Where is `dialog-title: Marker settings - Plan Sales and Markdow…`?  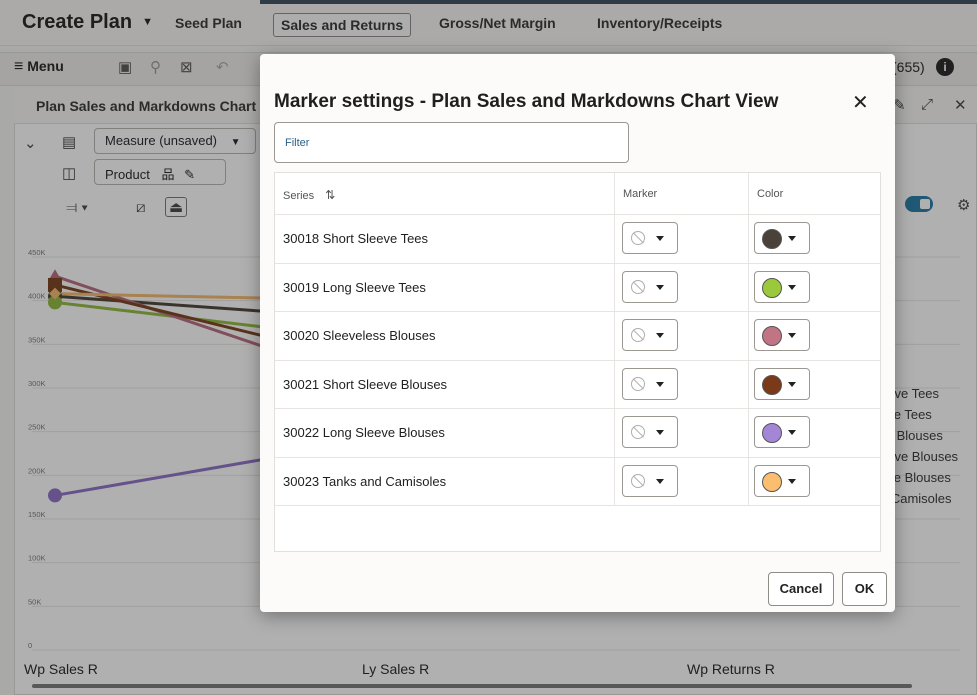
dialog-title: Marker settings - Plan Sales and Markdow… is located at coordinates (526, 101).